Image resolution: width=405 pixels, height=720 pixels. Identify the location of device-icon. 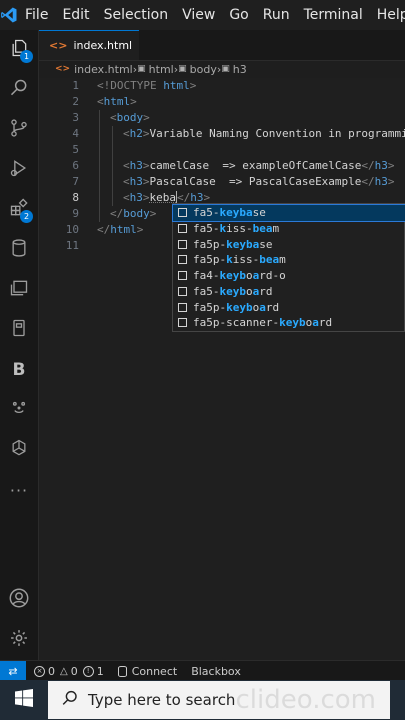
(19, 330).